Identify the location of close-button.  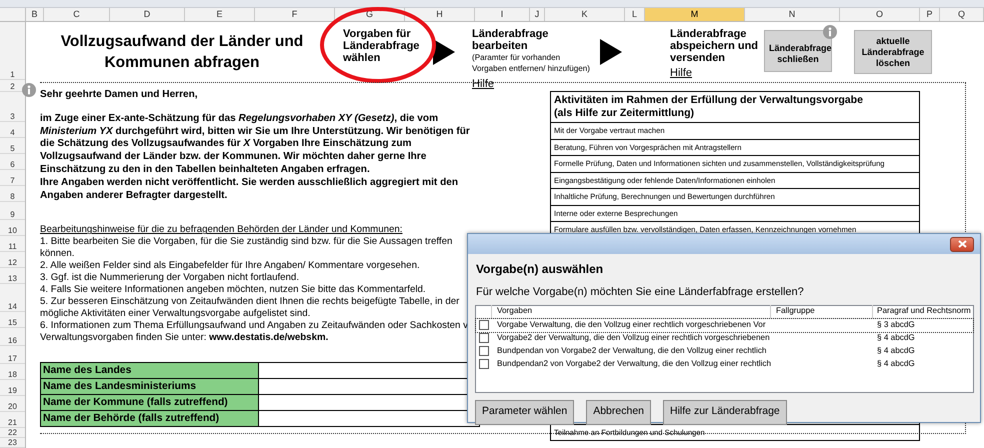
(962, 244).